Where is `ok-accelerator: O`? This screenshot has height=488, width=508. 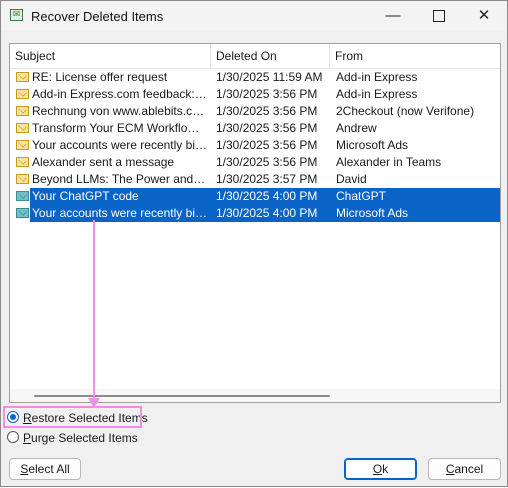
ok-accelerator: O is located at coordinates (377, 469).